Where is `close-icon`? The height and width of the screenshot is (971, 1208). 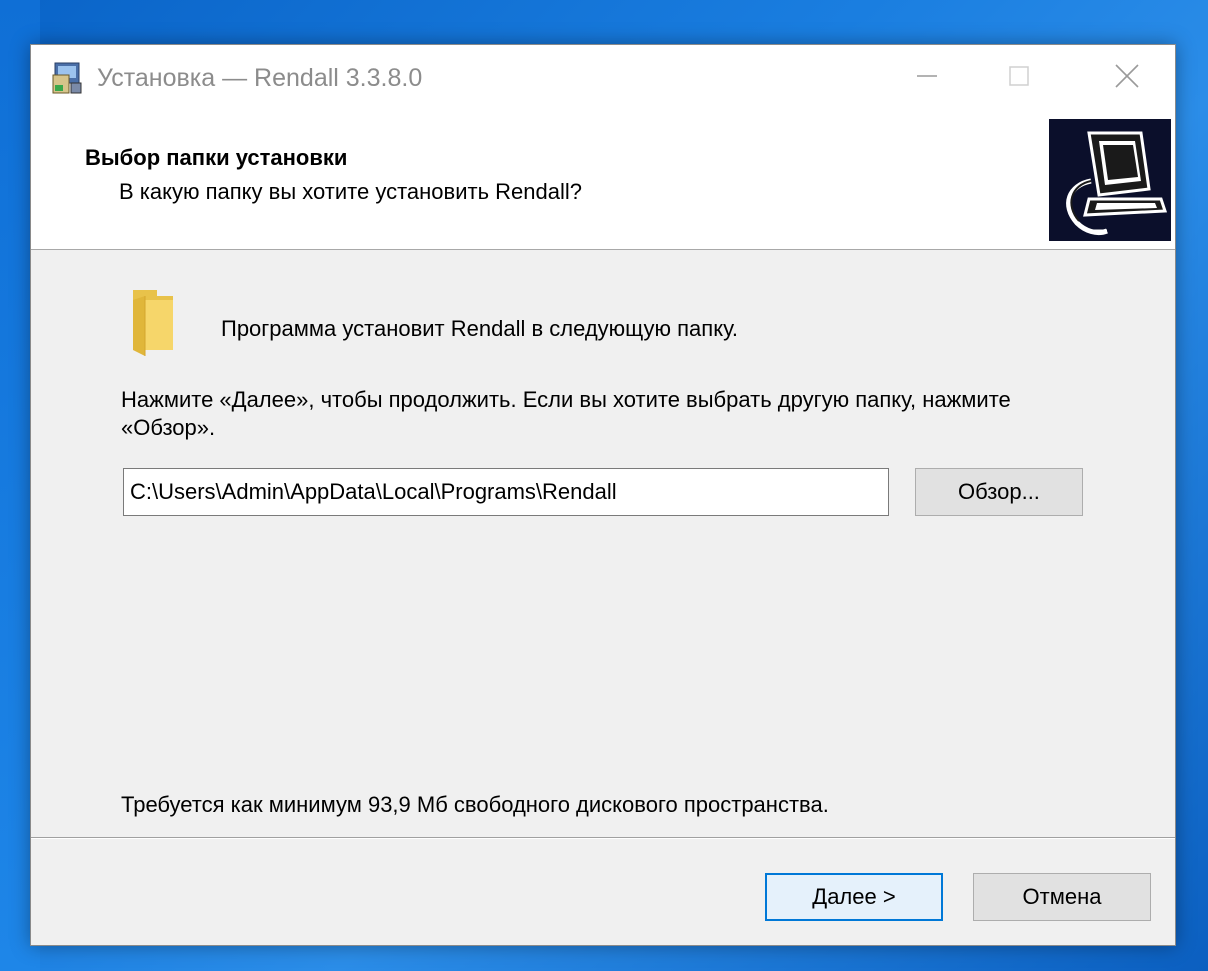 close-icon is located at coordinates (1127, 78).